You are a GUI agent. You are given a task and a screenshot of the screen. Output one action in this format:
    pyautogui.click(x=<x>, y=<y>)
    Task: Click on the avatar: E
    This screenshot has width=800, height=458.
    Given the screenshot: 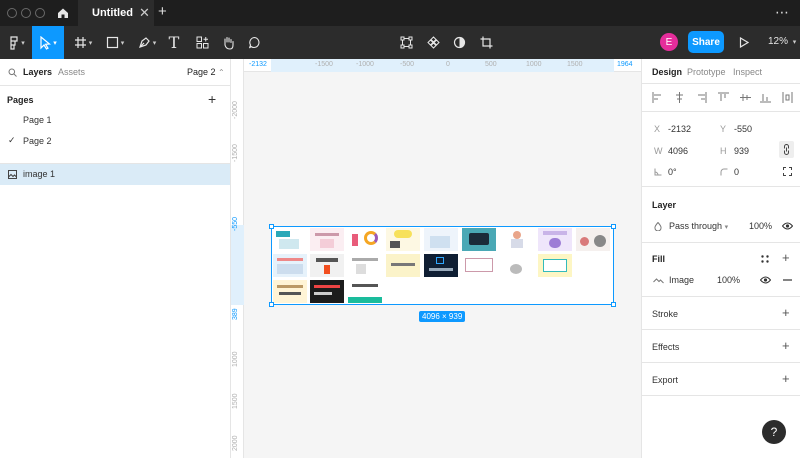 What is the action you would take?
    pyautogui.click(x=669, y=42)
    